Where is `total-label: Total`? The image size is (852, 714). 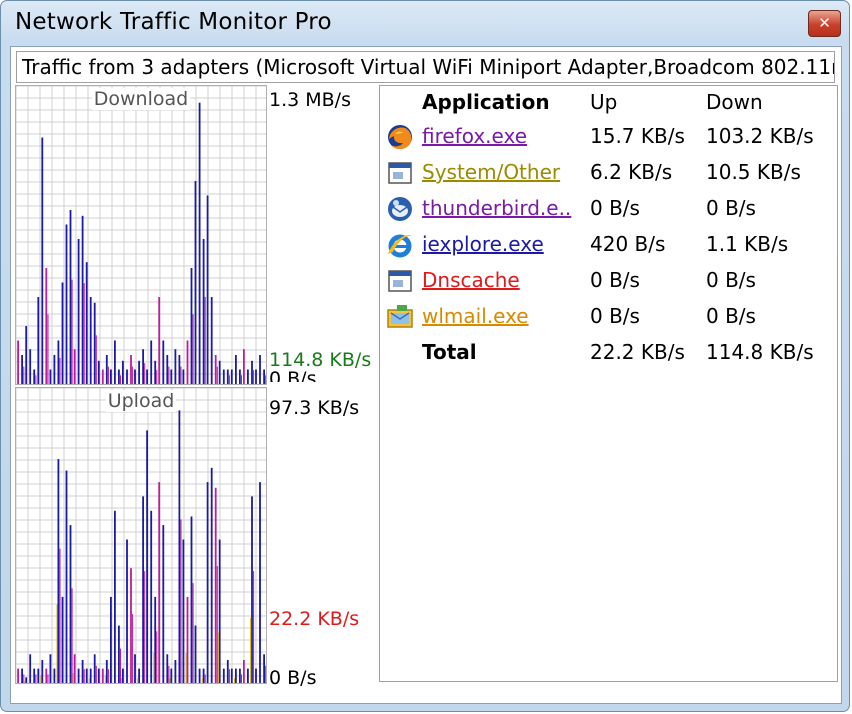 total-label: Total is located at coordinates (449, 352).